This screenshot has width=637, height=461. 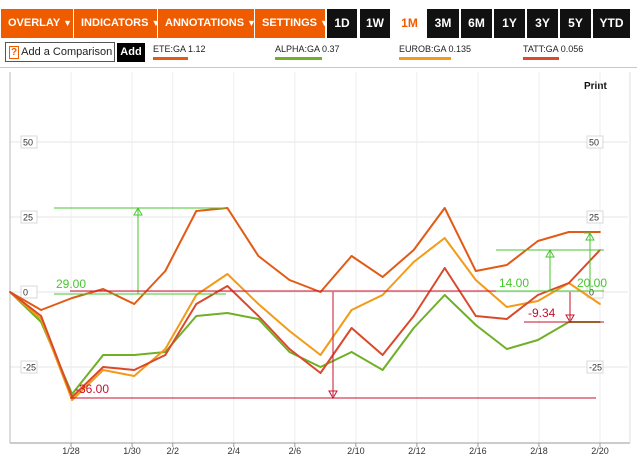 I want to click on x-tick-label: 2/12, so click(x=417, y=451).